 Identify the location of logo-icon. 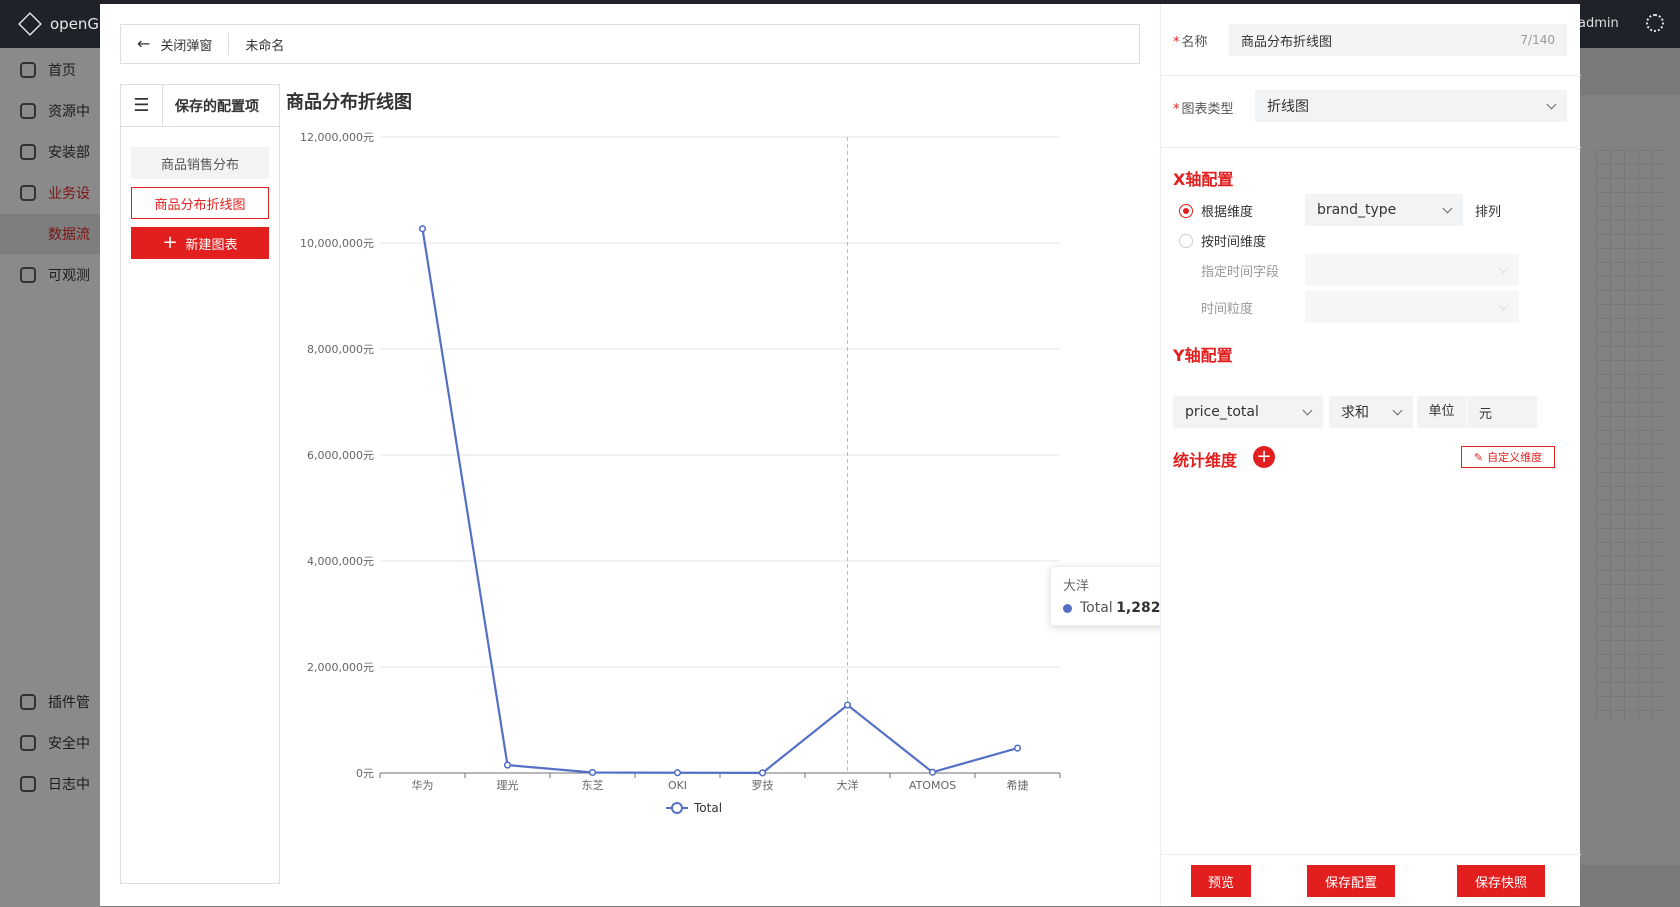
(30, 24).